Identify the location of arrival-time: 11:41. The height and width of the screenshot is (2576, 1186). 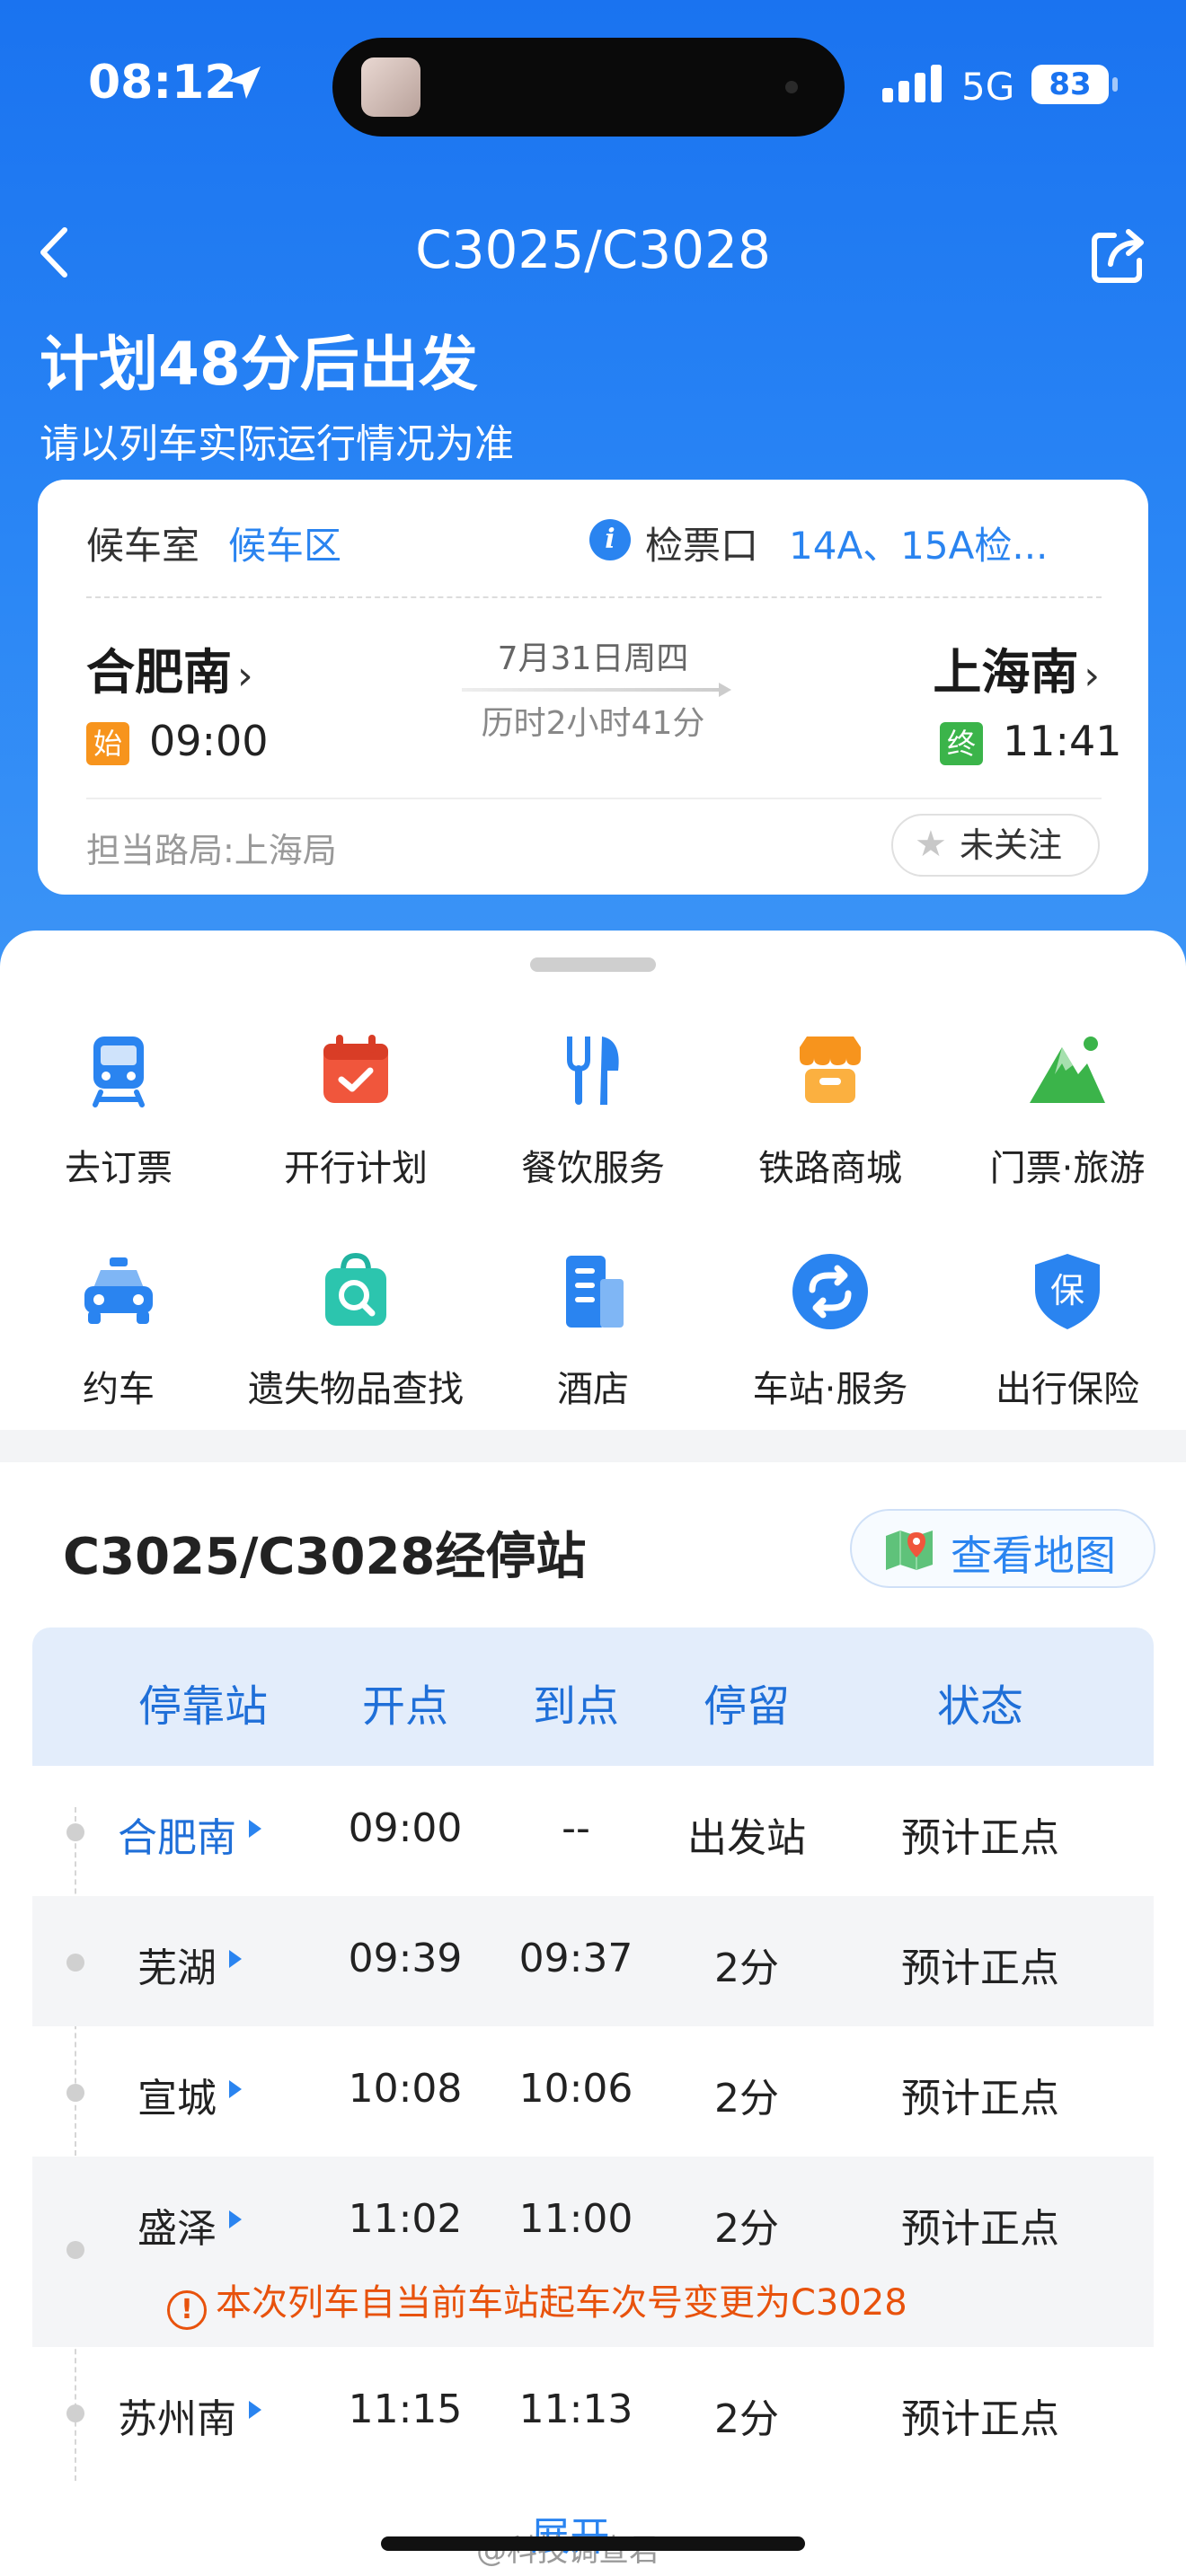
(1062, 741).